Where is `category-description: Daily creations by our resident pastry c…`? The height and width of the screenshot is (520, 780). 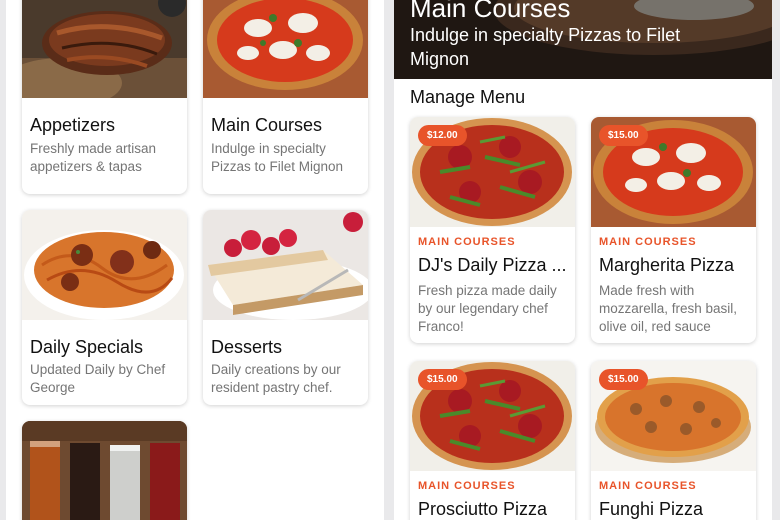
category-description: Daily creations by our resident pastry c… is located at coordinates (276, 378).